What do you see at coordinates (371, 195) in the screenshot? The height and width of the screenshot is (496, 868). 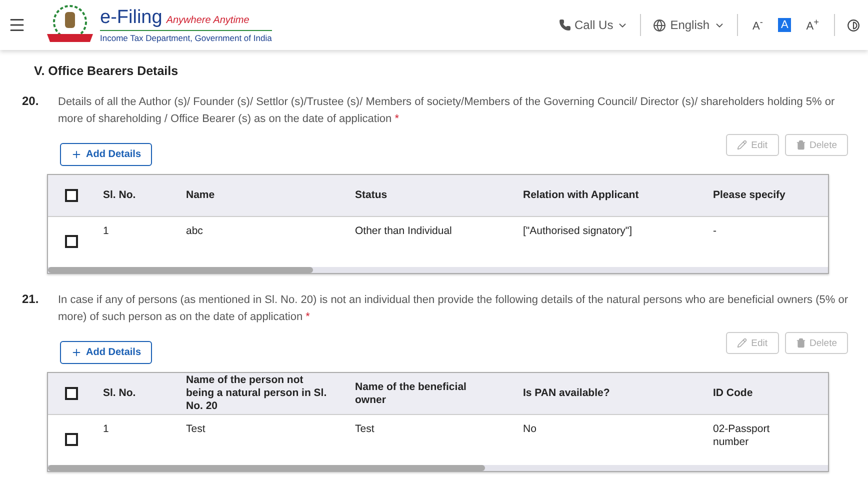 I see `column-header: Status` at bounding box center [371, 195].